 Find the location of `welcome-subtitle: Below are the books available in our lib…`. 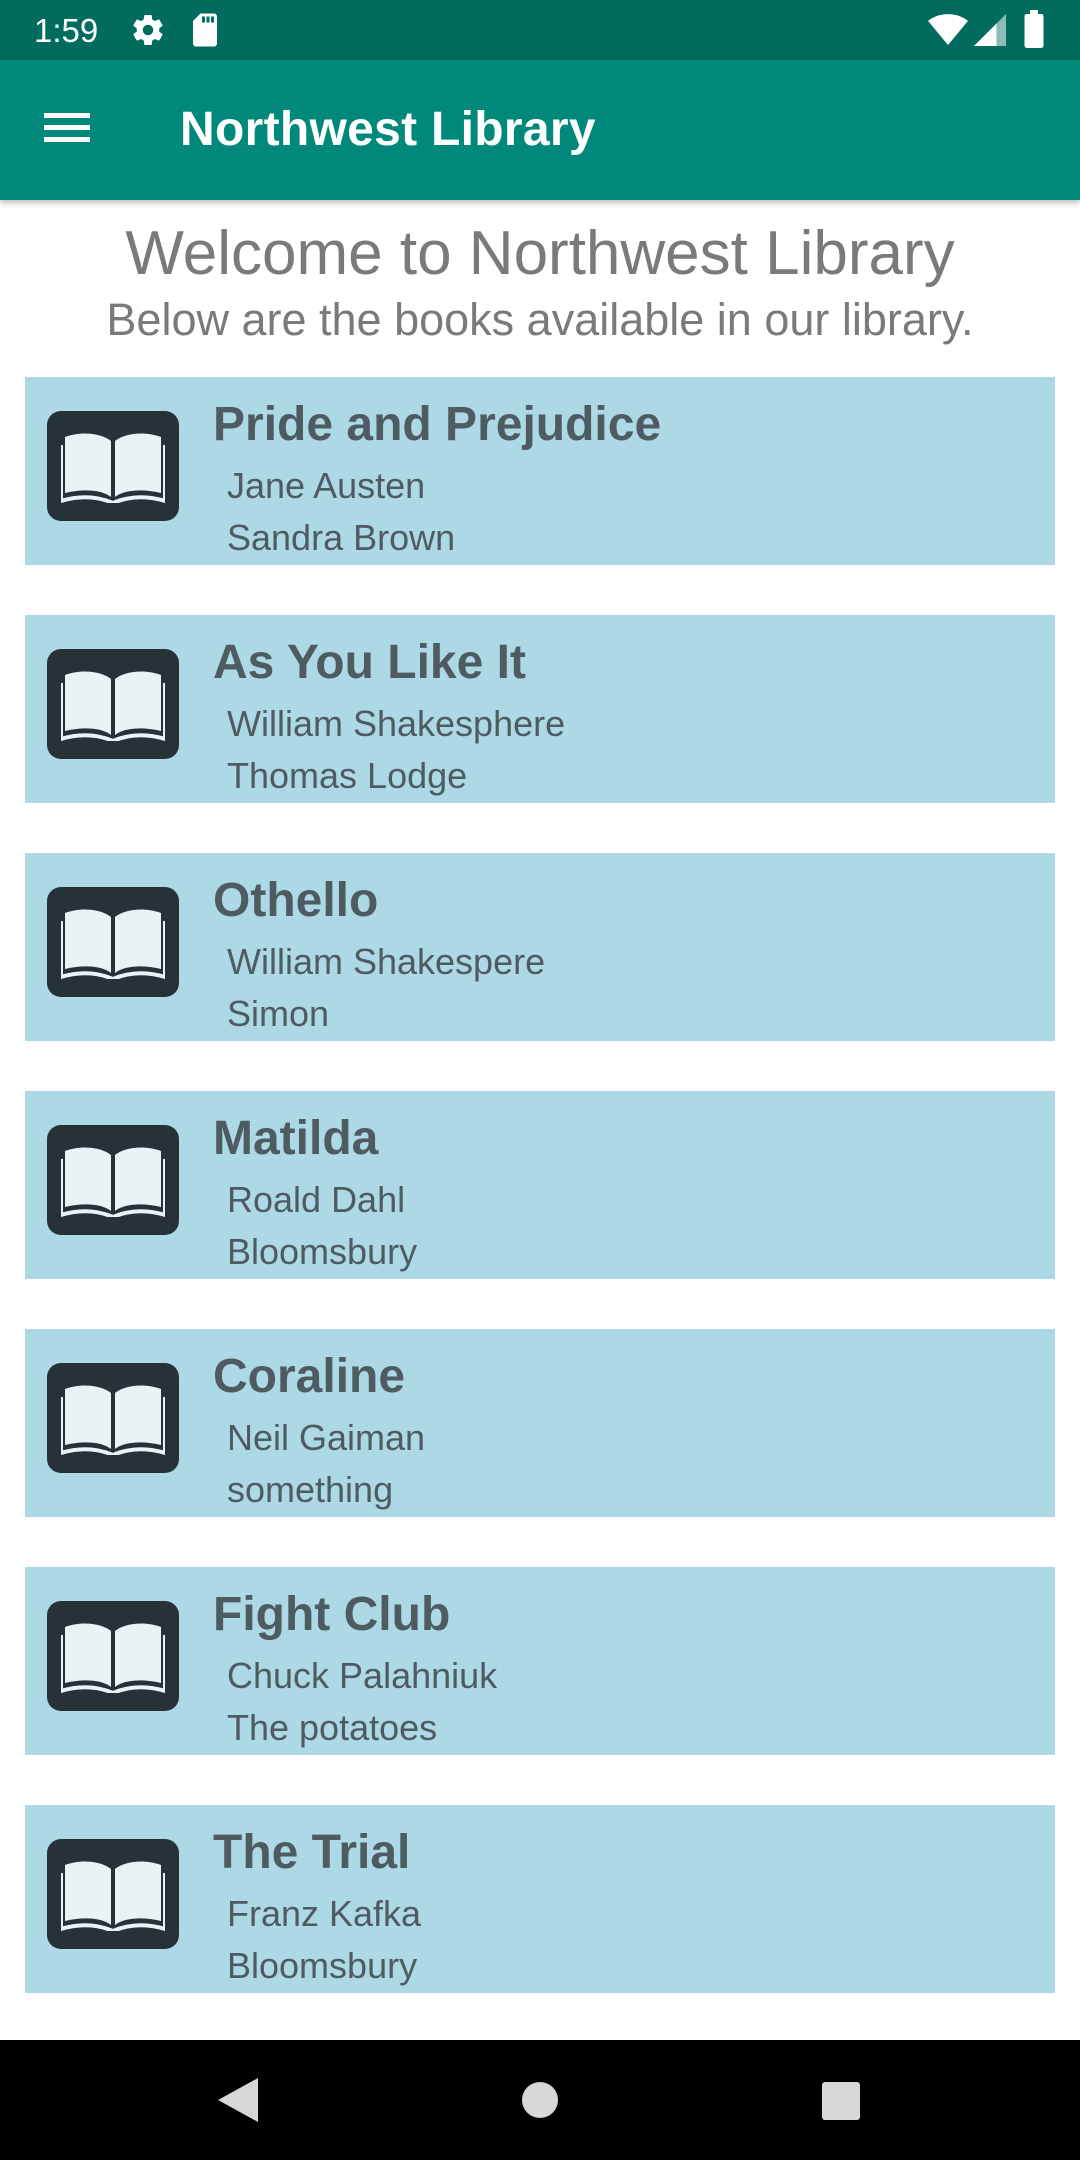

welcome-subtitle: Below are the books available in our lib… is located at coordinates (540, 319).